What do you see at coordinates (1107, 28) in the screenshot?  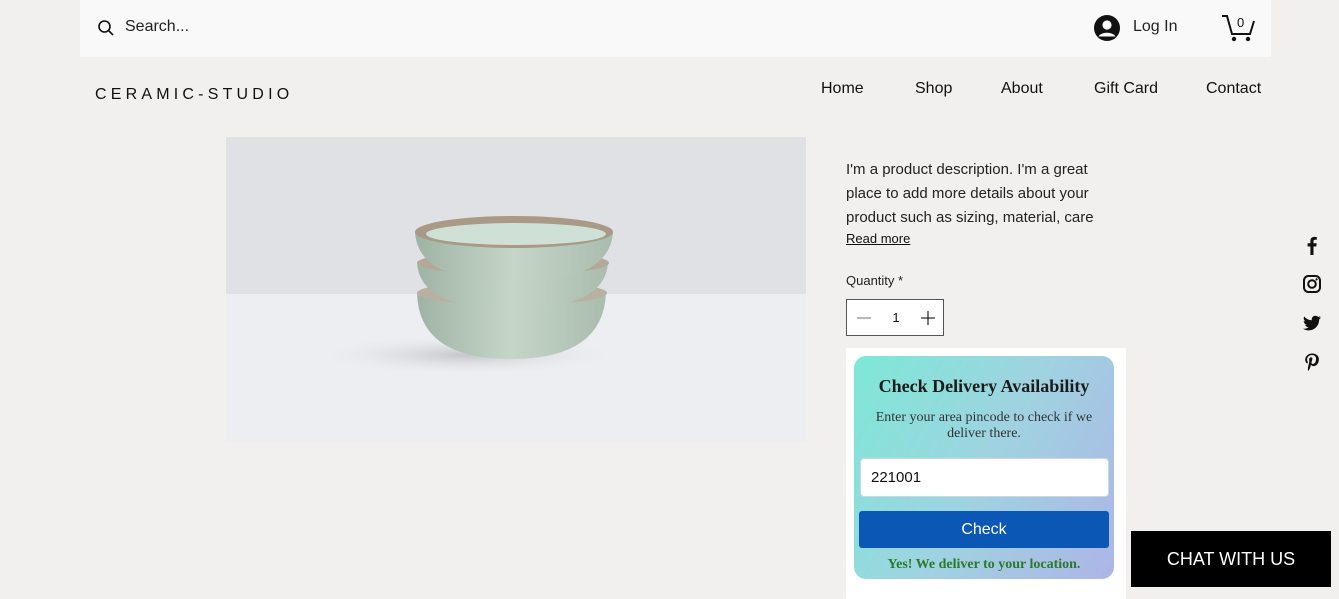 I see `user-avatar-icon` at bounding box center [1107, 28].